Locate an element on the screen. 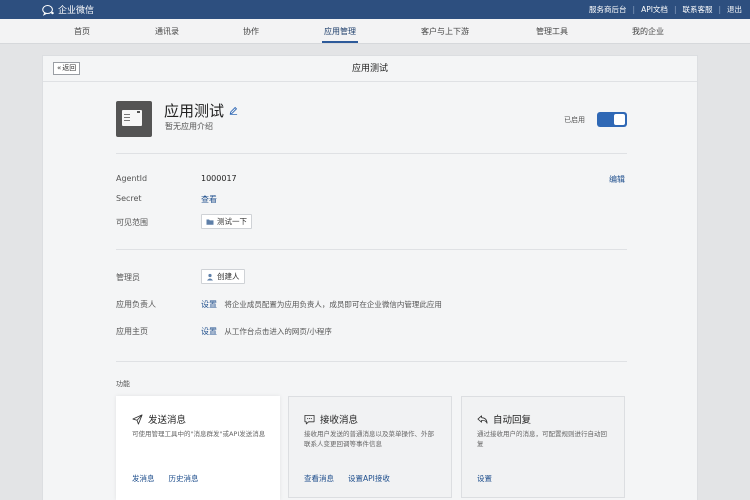 This screenshot has width=750, height=500. view-messages-link: 查看消息 is located at coordinates (319, 478).